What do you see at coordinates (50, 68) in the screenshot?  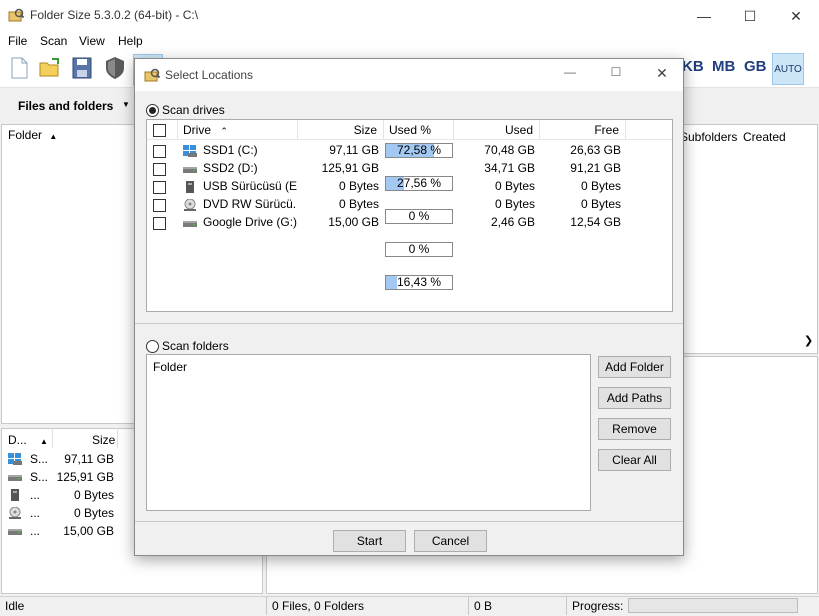 I see `open-folder-icon` at bounding box center [50, 68].